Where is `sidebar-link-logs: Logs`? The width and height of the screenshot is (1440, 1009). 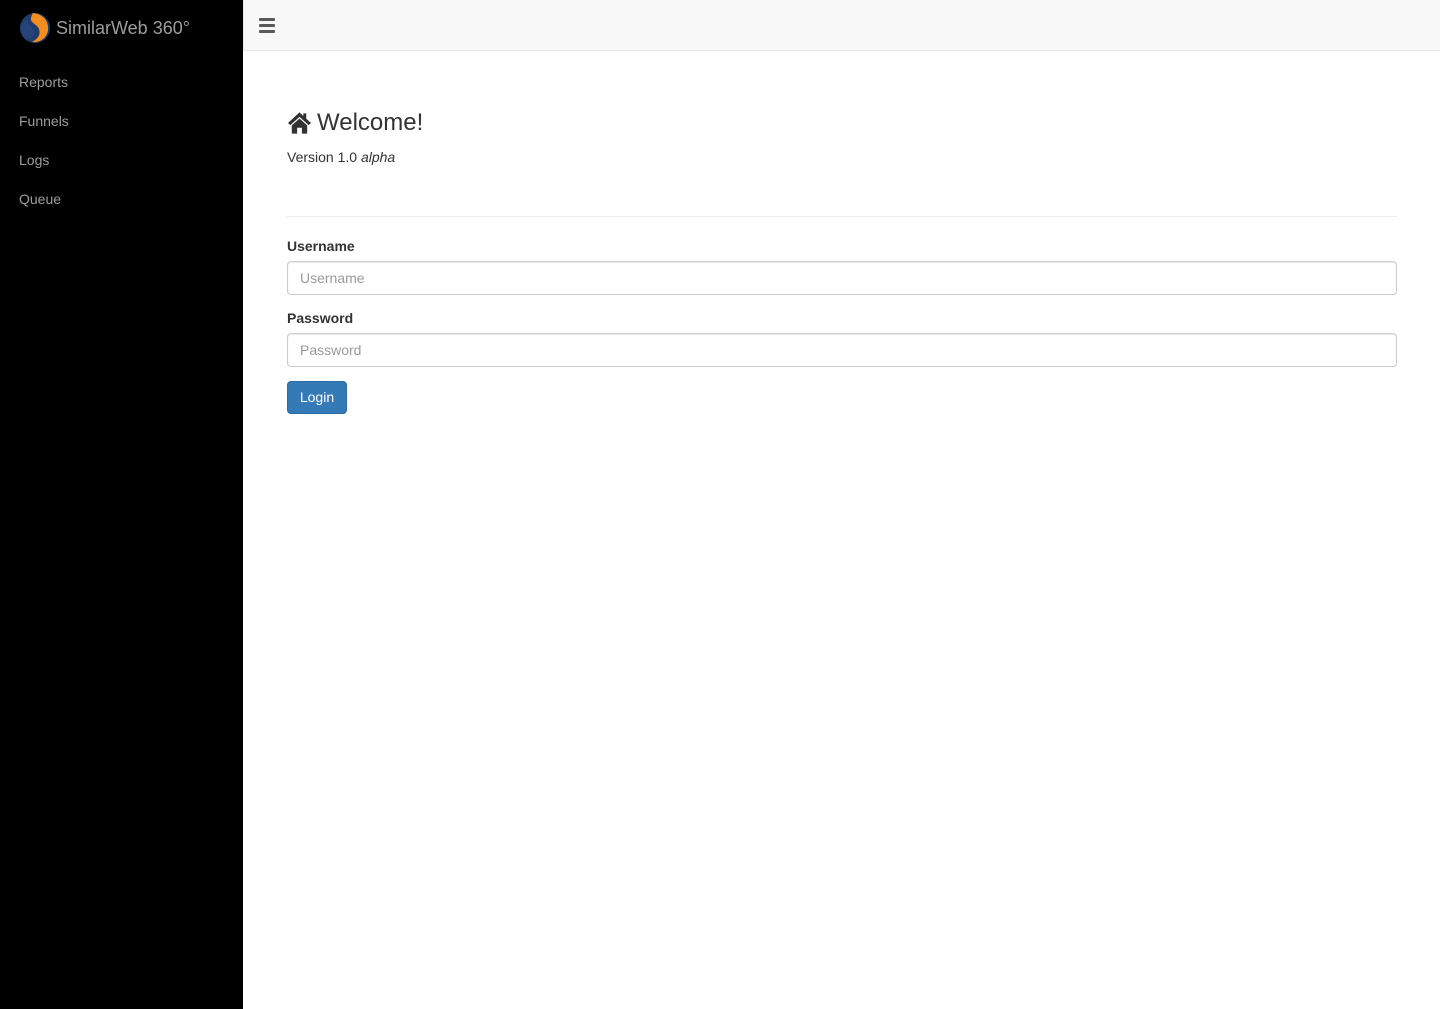 sidebar-link-logs: Logs is located at coordinates (121, 160).